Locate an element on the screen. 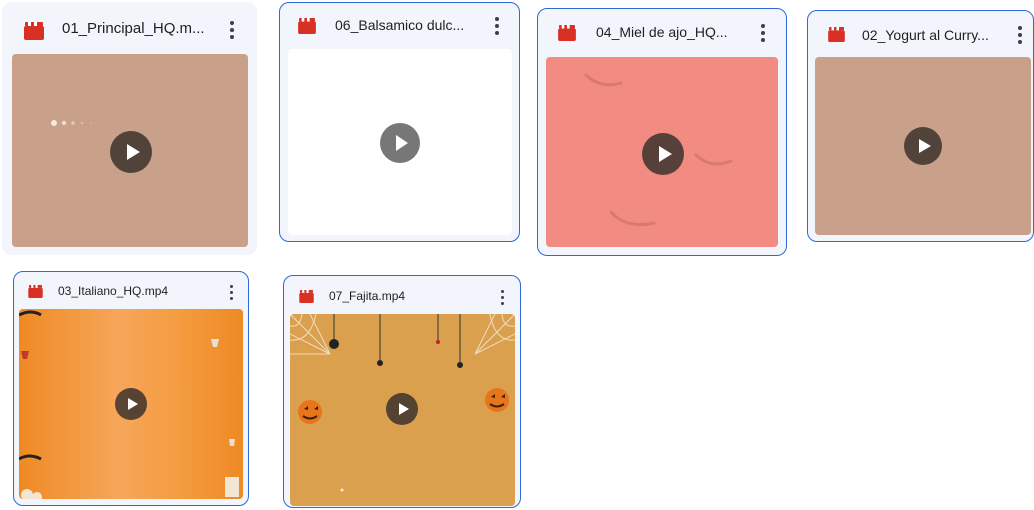 This screenshot has height=510, width=1034. file-name: 07_Fajita.mp4 is located at coordinates (367, 296).